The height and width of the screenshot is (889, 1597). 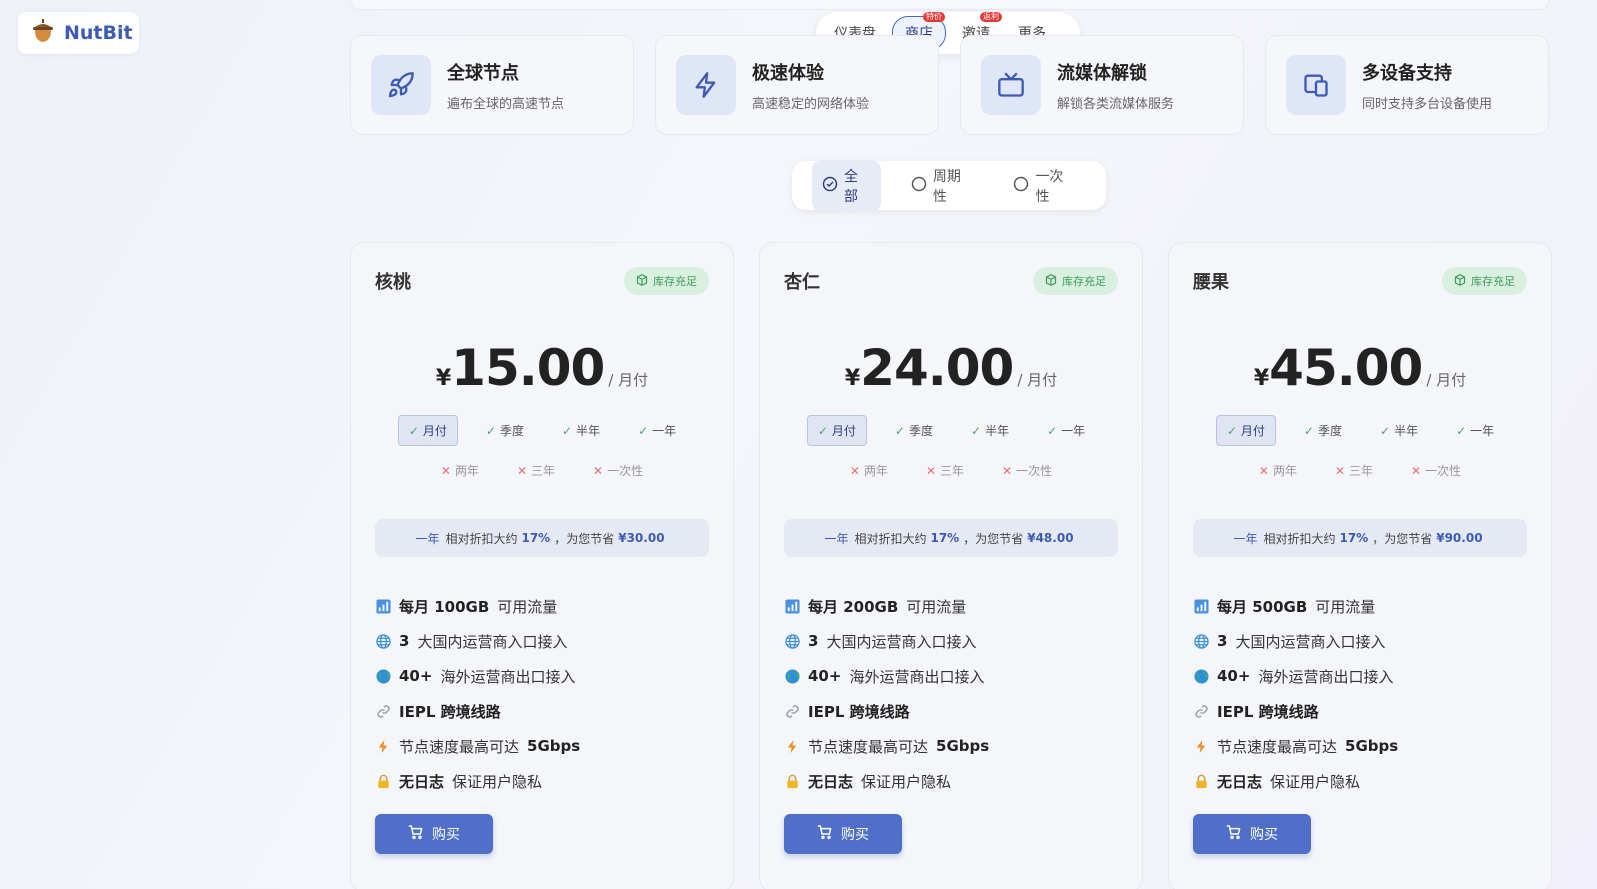 What do you see at coordinates (936, 606) in the screenshot?
I see `feature-text: 可用流量` at bounding box center [936, 606].